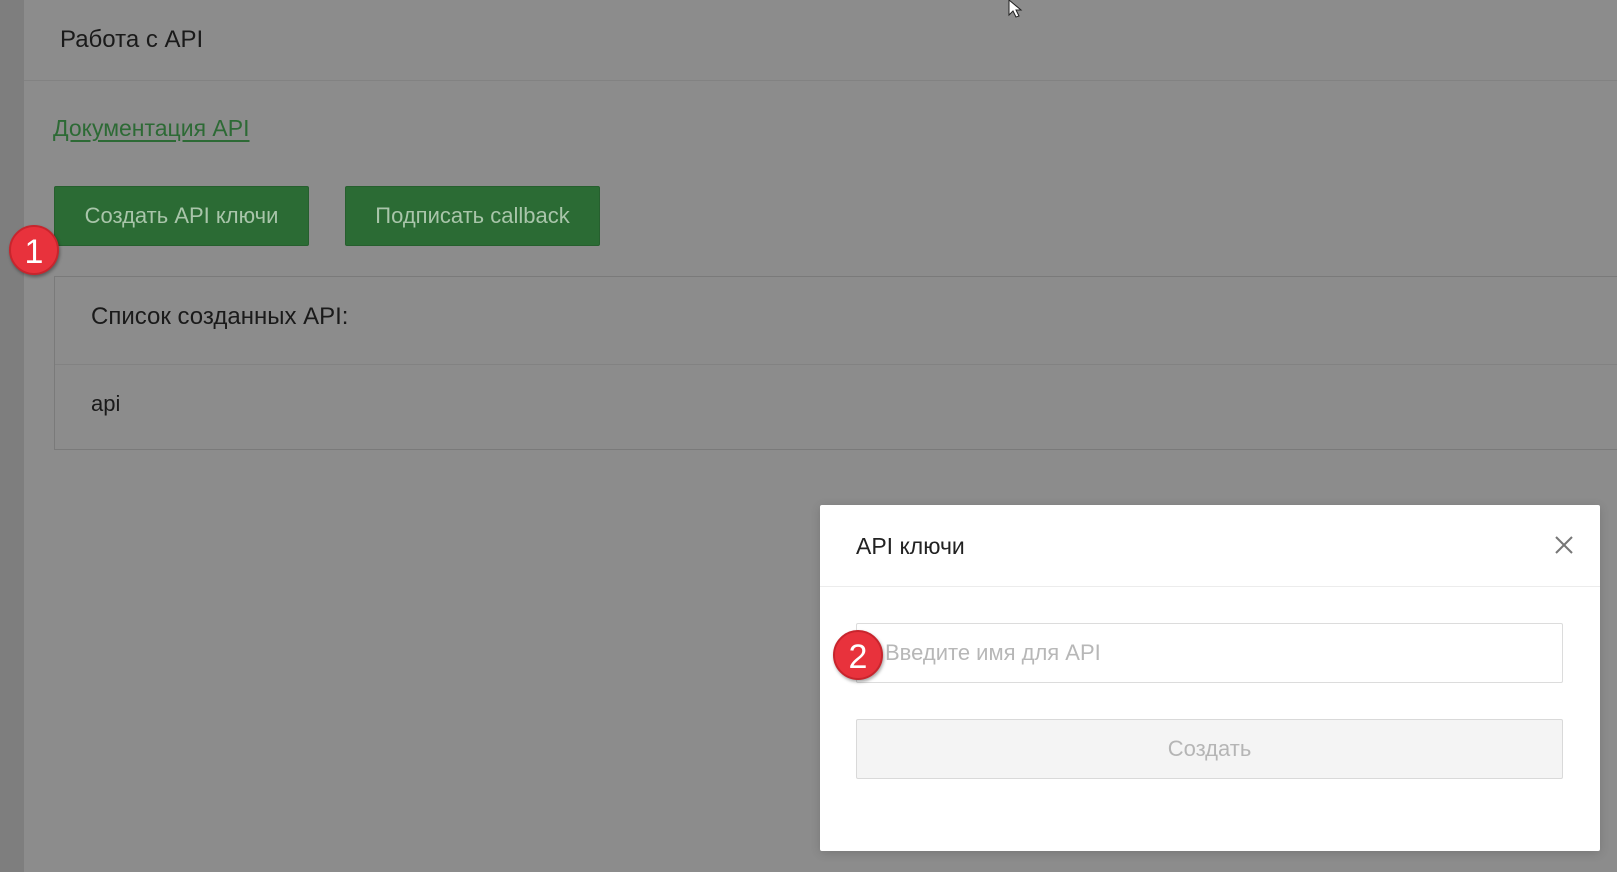 Image resolution: width=1617 pixels, height=872 pixels. I want to click on page-title: Работа с API, so click(132, 39).